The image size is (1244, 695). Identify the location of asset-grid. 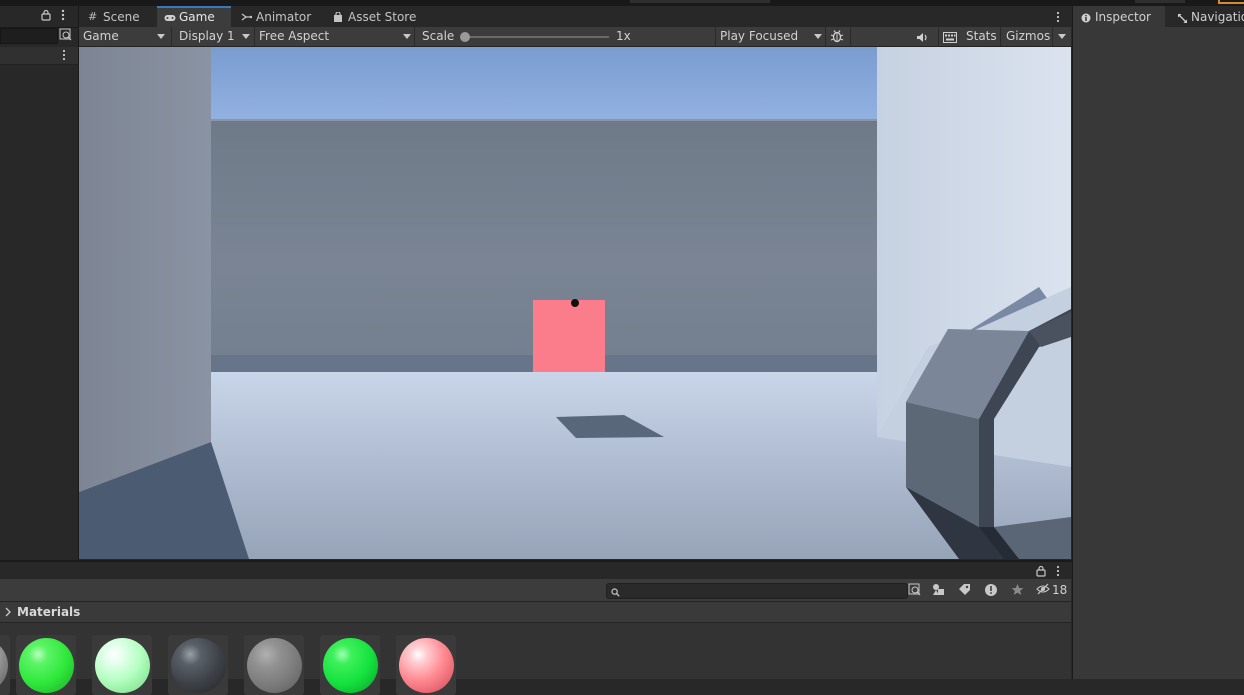
(535, 659).